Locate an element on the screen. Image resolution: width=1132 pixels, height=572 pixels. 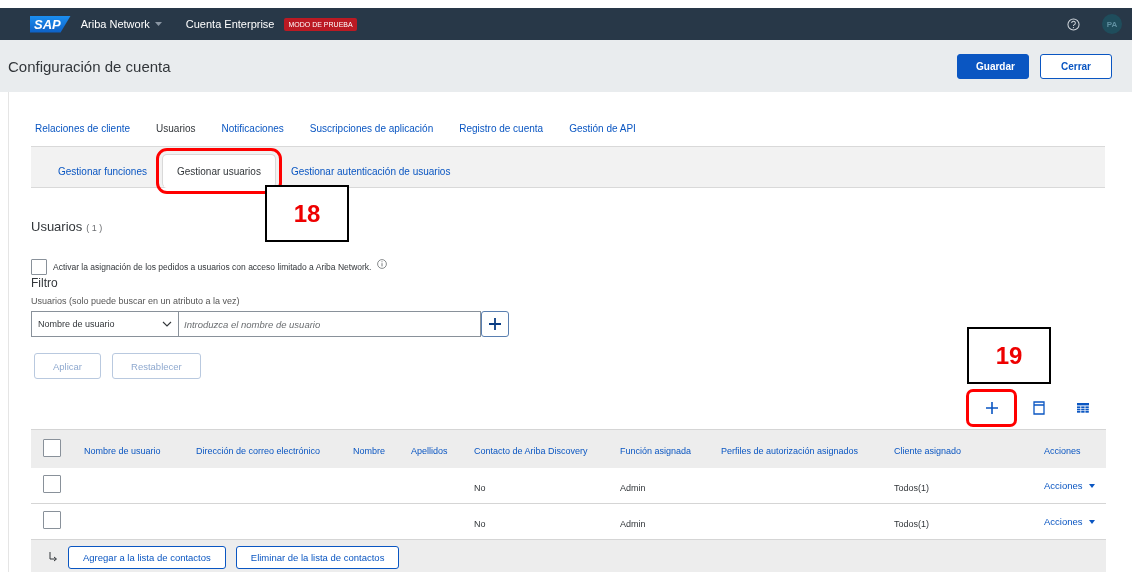
user-count: ( 1 ) is located at coordinates (94, 228).